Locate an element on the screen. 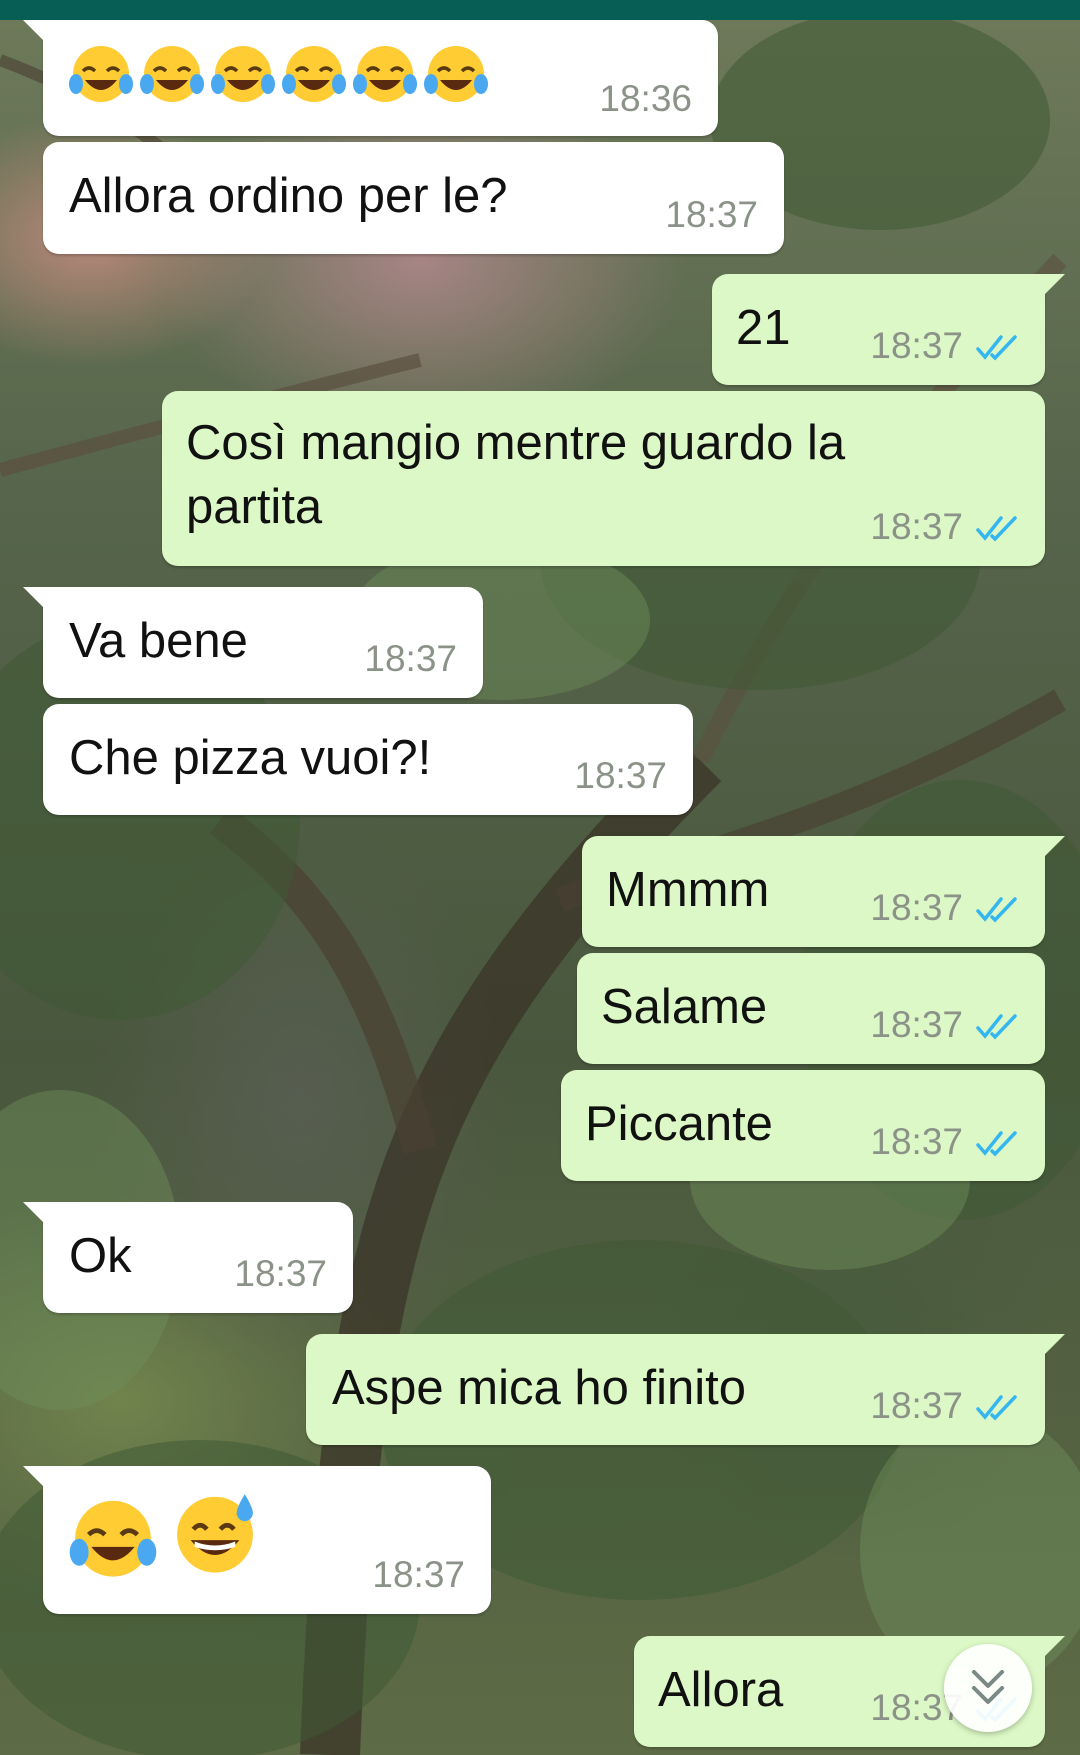 The image size is (1080, 1755). message-text: Allora is located at coordinates (721, 1690).